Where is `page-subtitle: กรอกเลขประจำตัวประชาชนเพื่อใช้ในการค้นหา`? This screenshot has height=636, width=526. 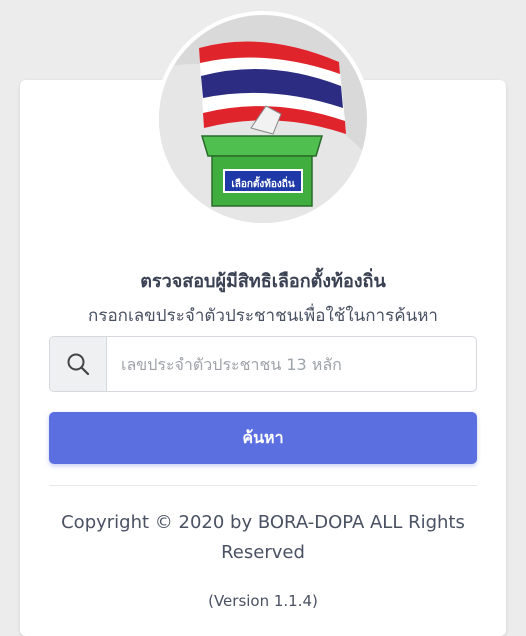
page-subtitle: กรอกเลขประจำตัวประชาชนเพื่อใช้ในการค้นหา is located at coordinates (263, 316).